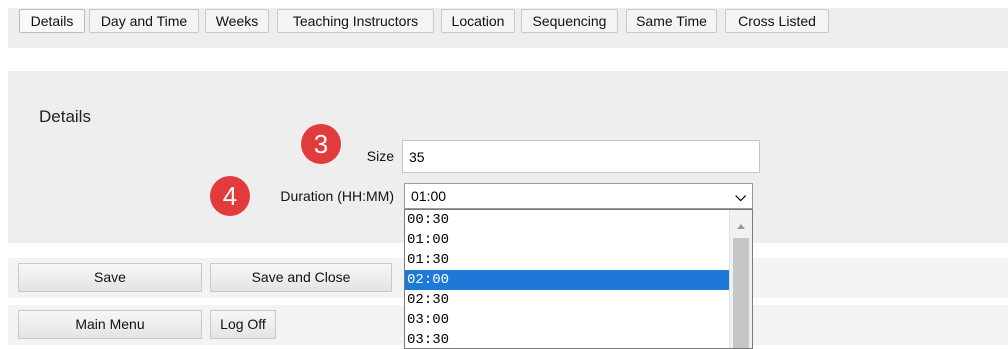 This screenshot has width=1008, height=349. What do you see at coordinates (230, 196) in the screenshot?
I see `step-badge-duration: 4` at bounding box center [230, 196].